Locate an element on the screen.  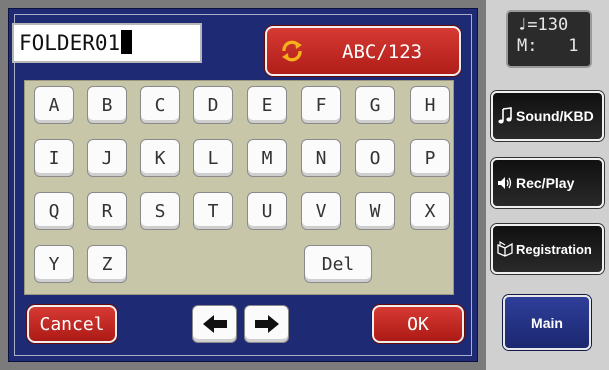
key-l: L is located at coordinates (213, 158).